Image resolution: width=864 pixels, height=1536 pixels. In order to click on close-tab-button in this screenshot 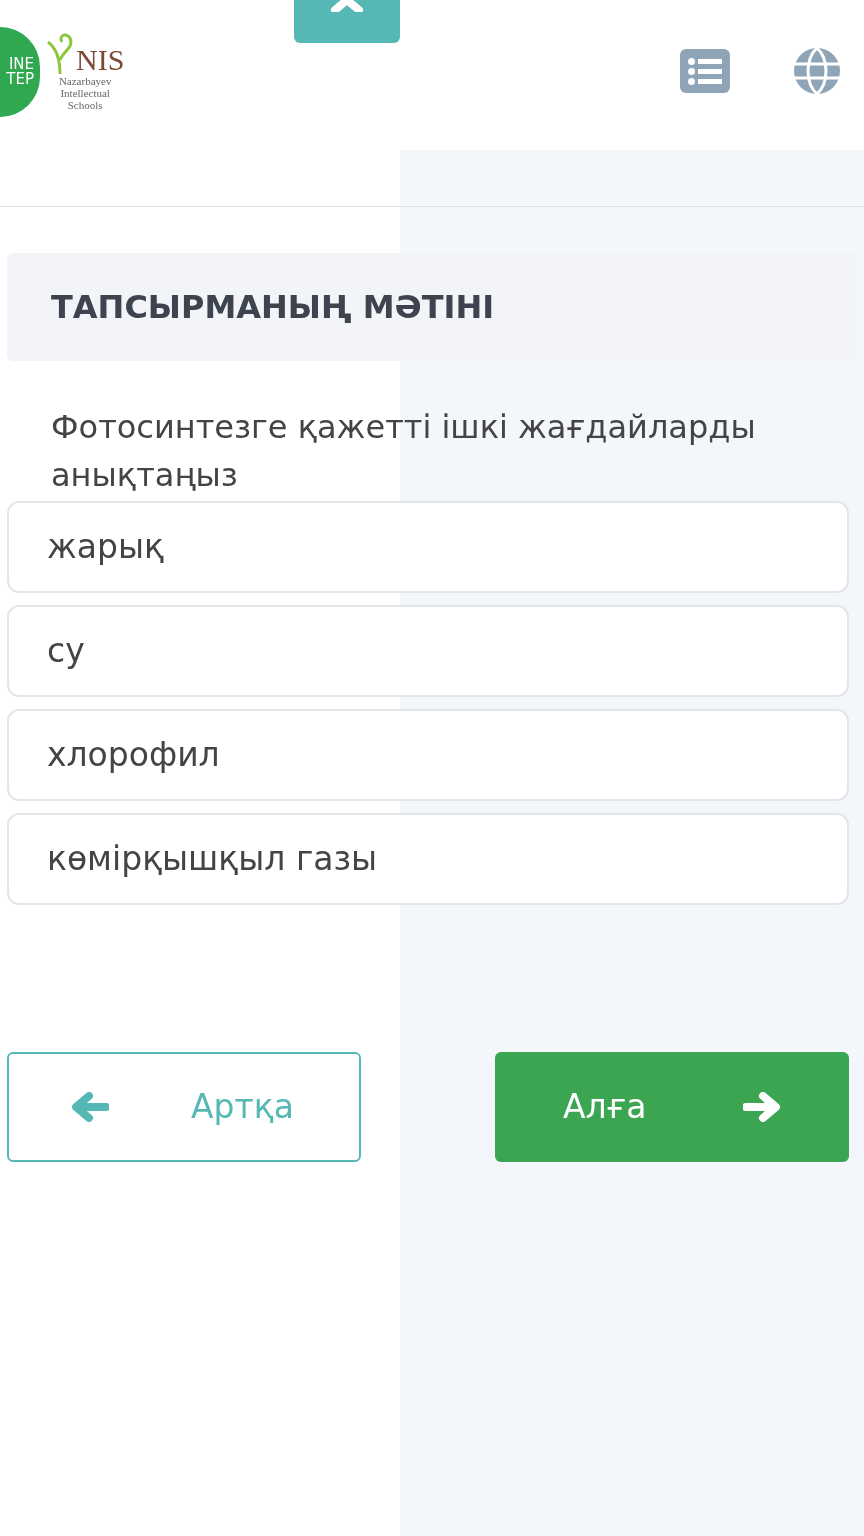, I will do `click(347, 21)`.